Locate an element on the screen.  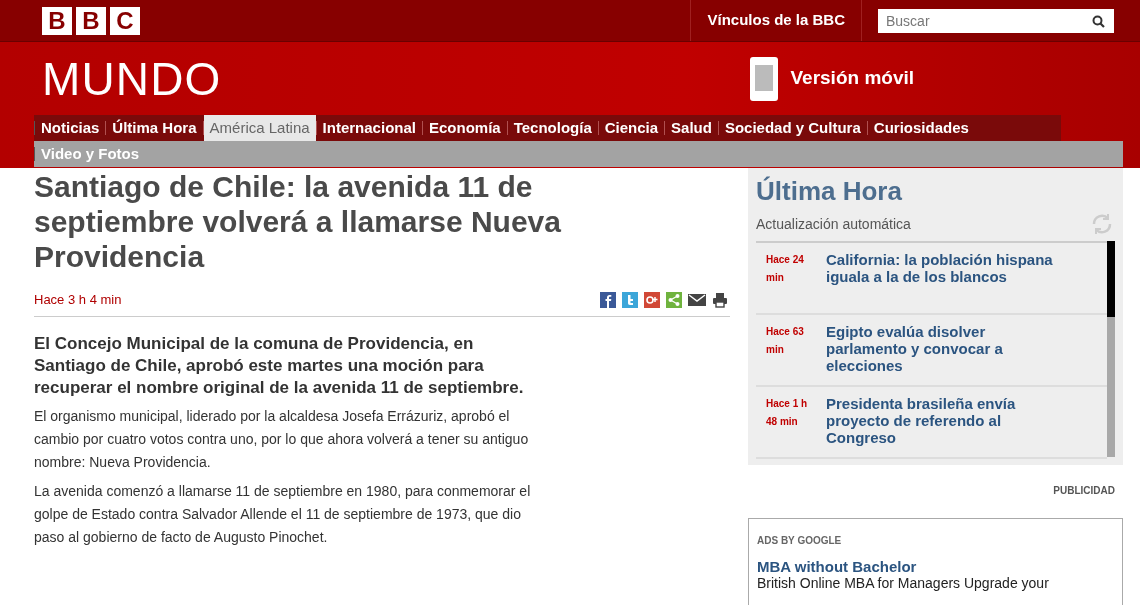
nav-tab: Noticias is located at coordinates (70, 128).